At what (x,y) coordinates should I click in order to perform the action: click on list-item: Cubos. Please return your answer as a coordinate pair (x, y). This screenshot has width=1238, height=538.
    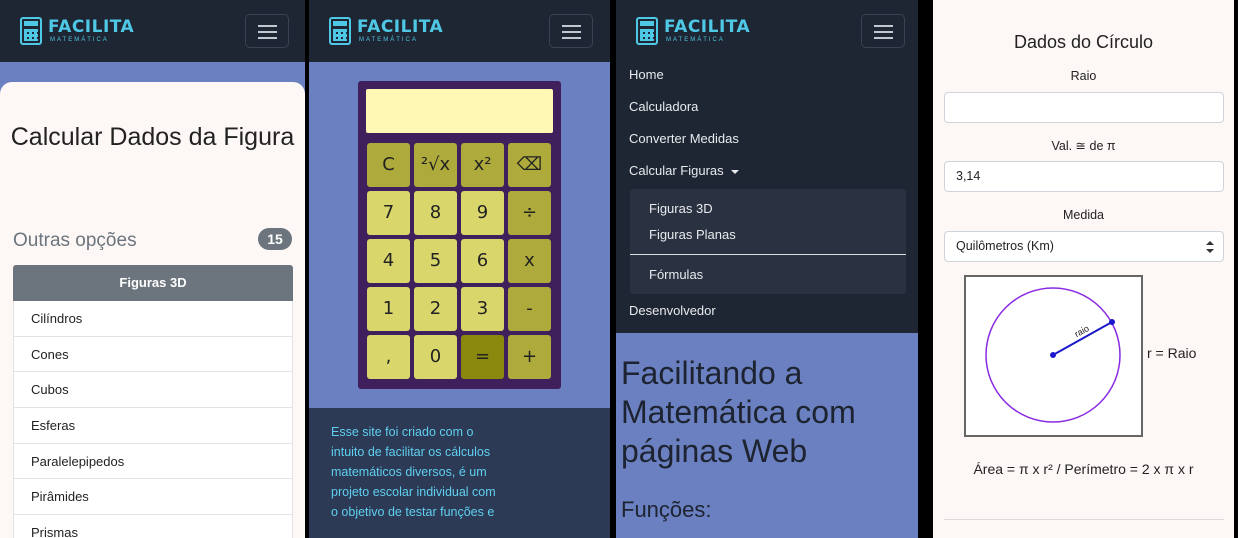
    Looking at the image, I should click on (153, 390).